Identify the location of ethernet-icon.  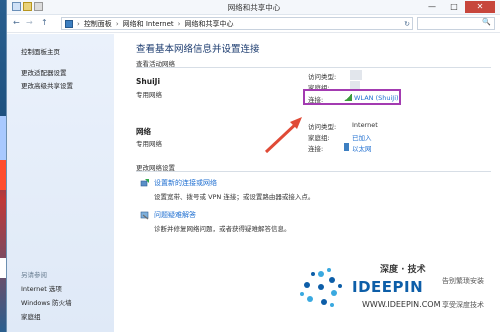
(346, 147).